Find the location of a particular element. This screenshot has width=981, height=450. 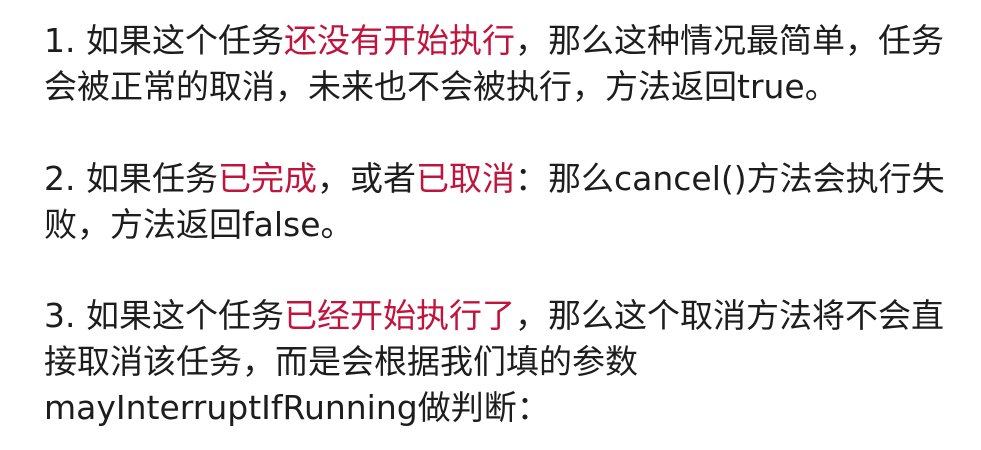

p3-text-intro: 3. 如果这个任务 is located at coordinates (164, 315).